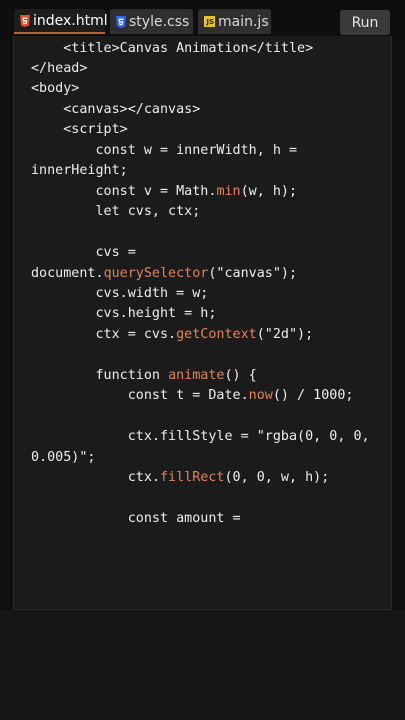  I want to click on code-text: 0.005)";, so click(63, 457).